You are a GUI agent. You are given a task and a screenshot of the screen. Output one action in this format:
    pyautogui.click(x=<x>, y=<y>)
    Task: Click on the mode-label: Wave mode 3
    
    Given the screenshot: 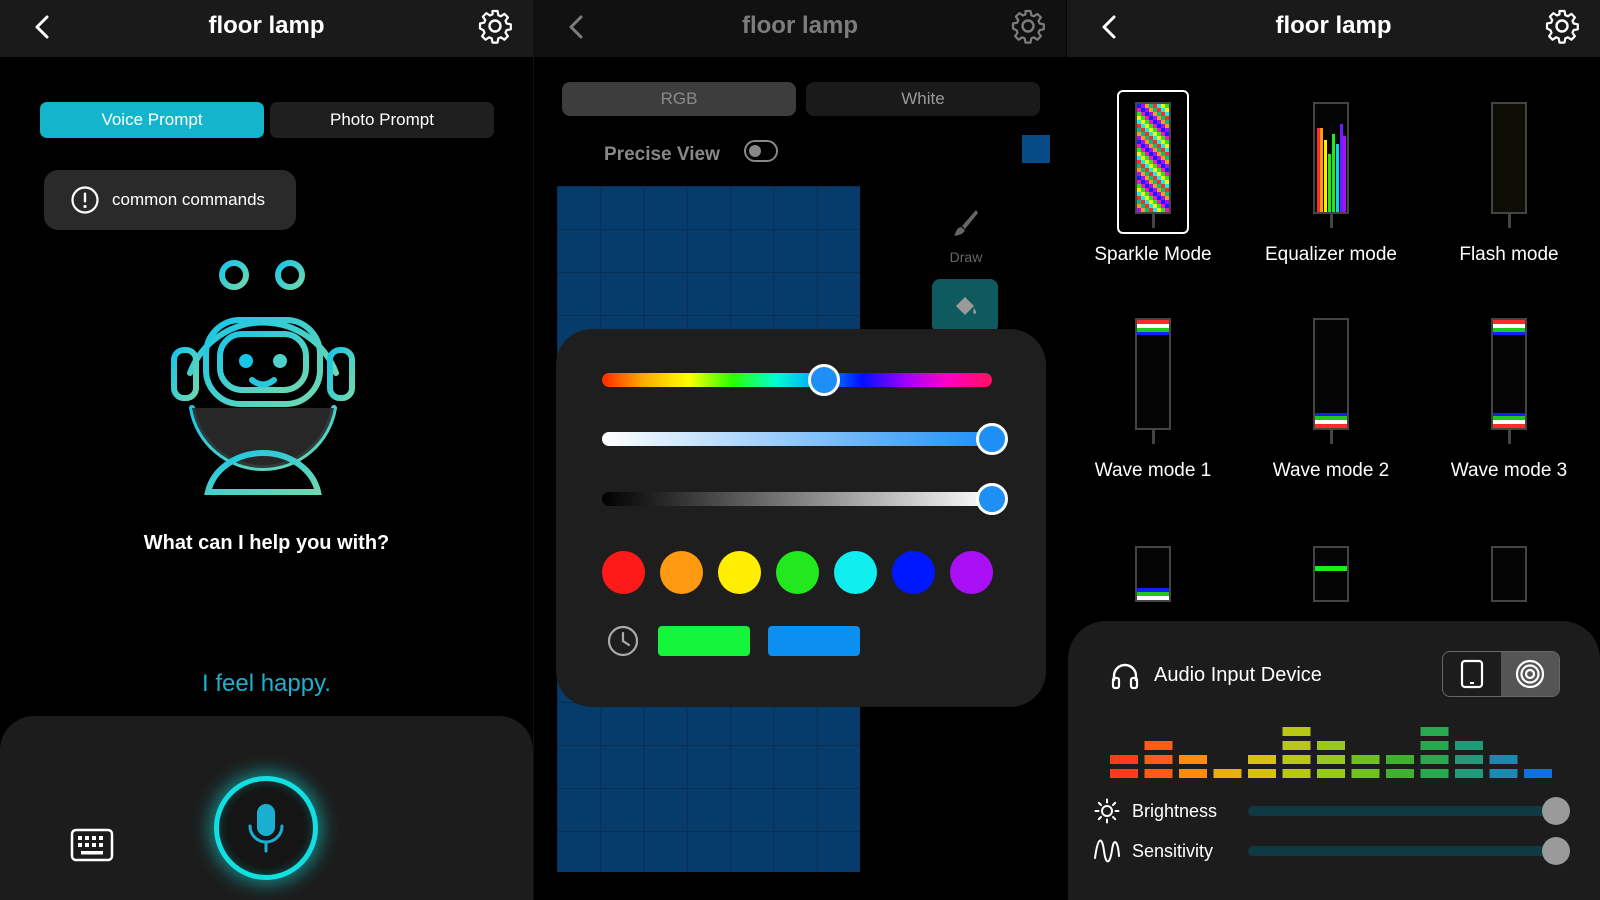 What is the action you would take?
    pyautogui.click(x=1509, y=470)
    